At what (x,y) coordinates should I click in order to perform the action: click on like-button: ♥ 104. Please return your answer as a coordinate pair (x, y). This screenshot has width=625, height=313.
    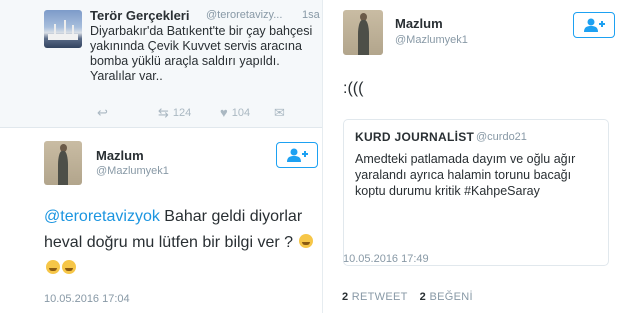
    Looking at the image, I should click on (235, 112).